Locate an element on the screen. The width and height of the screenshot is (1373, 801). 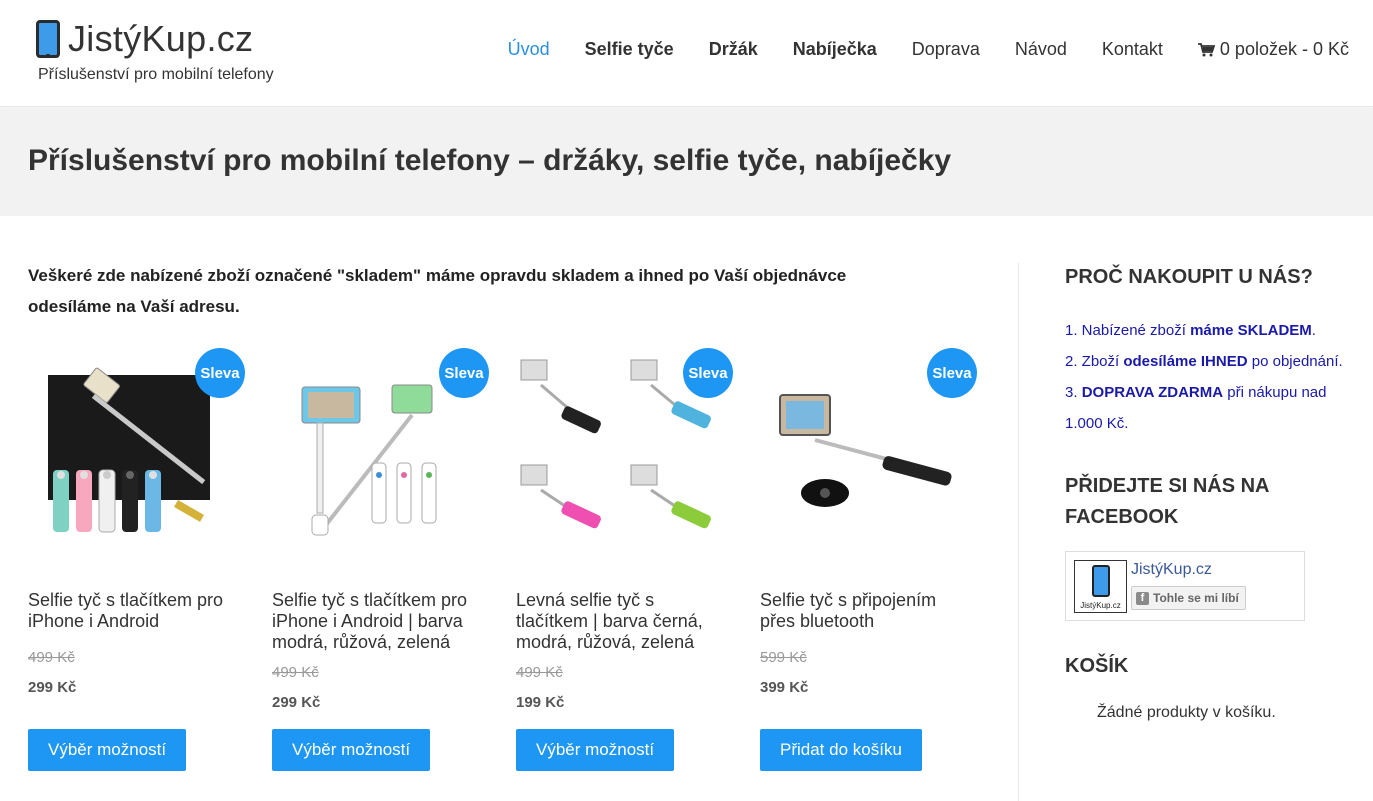
facebook-heading: PŘIDEJTE SI NÁS NA FACEBOOK is located at coordinates (1167, 501).